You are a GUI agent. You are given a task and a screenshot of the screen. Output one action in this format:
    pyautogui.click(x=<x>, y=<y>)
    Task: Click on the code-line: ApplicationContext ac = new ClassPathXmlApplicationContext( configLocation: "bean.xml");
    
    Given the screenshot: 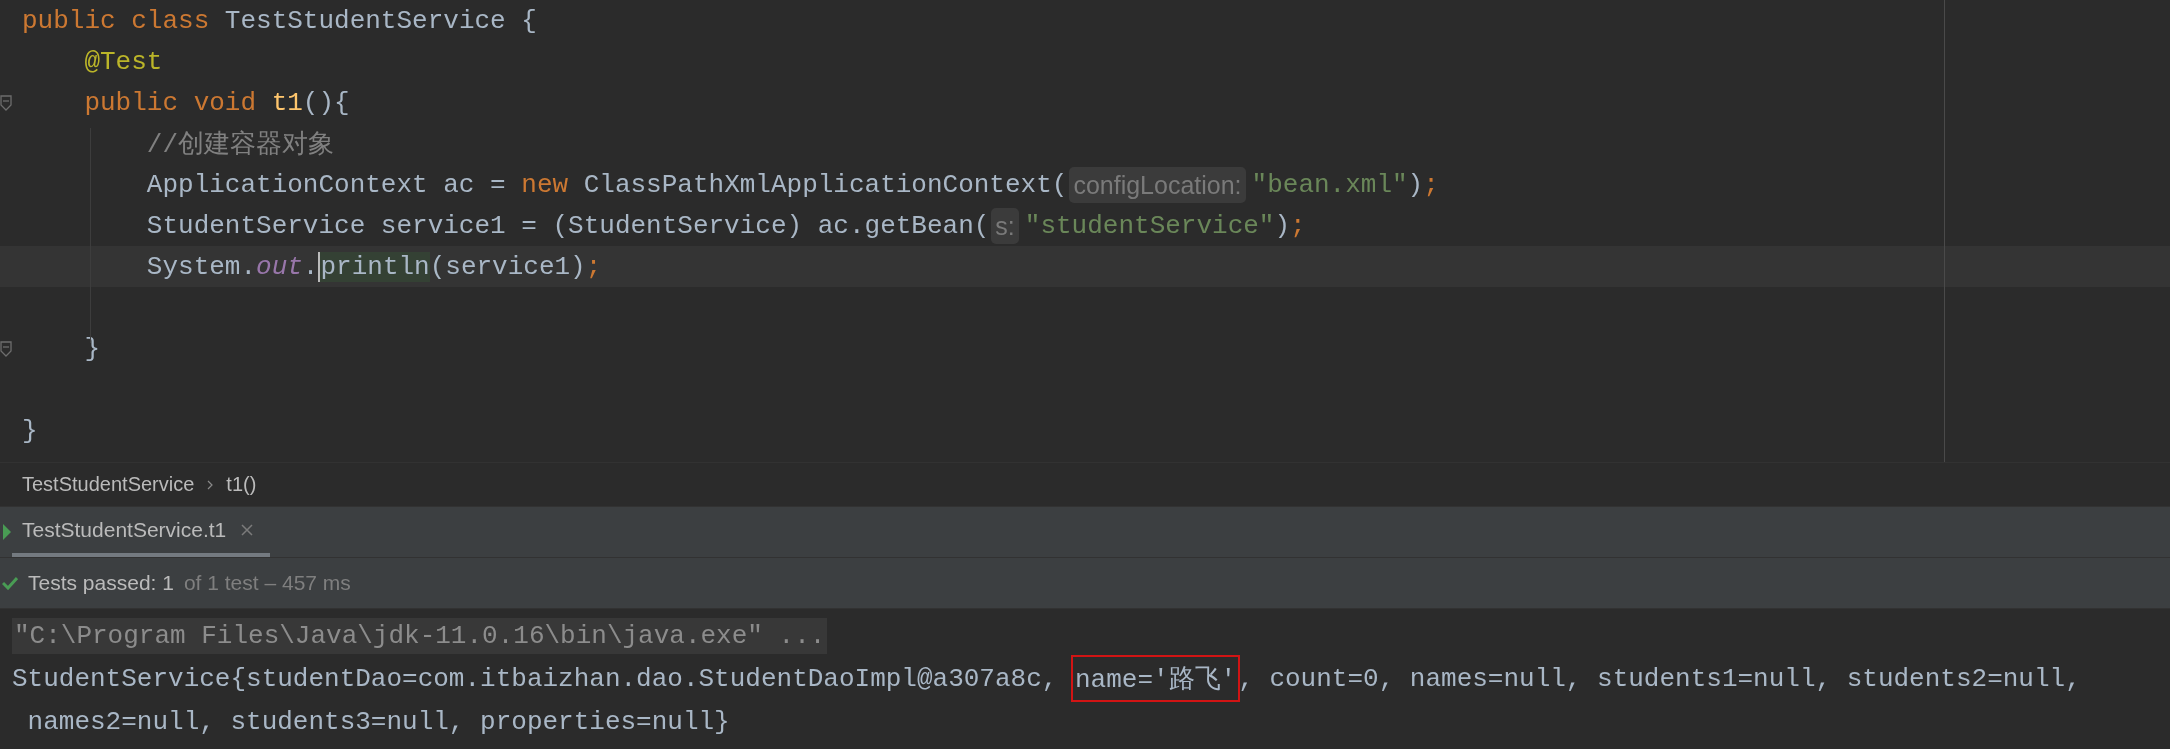 What is the action you would take?
    pyautogui.click(x=730, y=184)
    